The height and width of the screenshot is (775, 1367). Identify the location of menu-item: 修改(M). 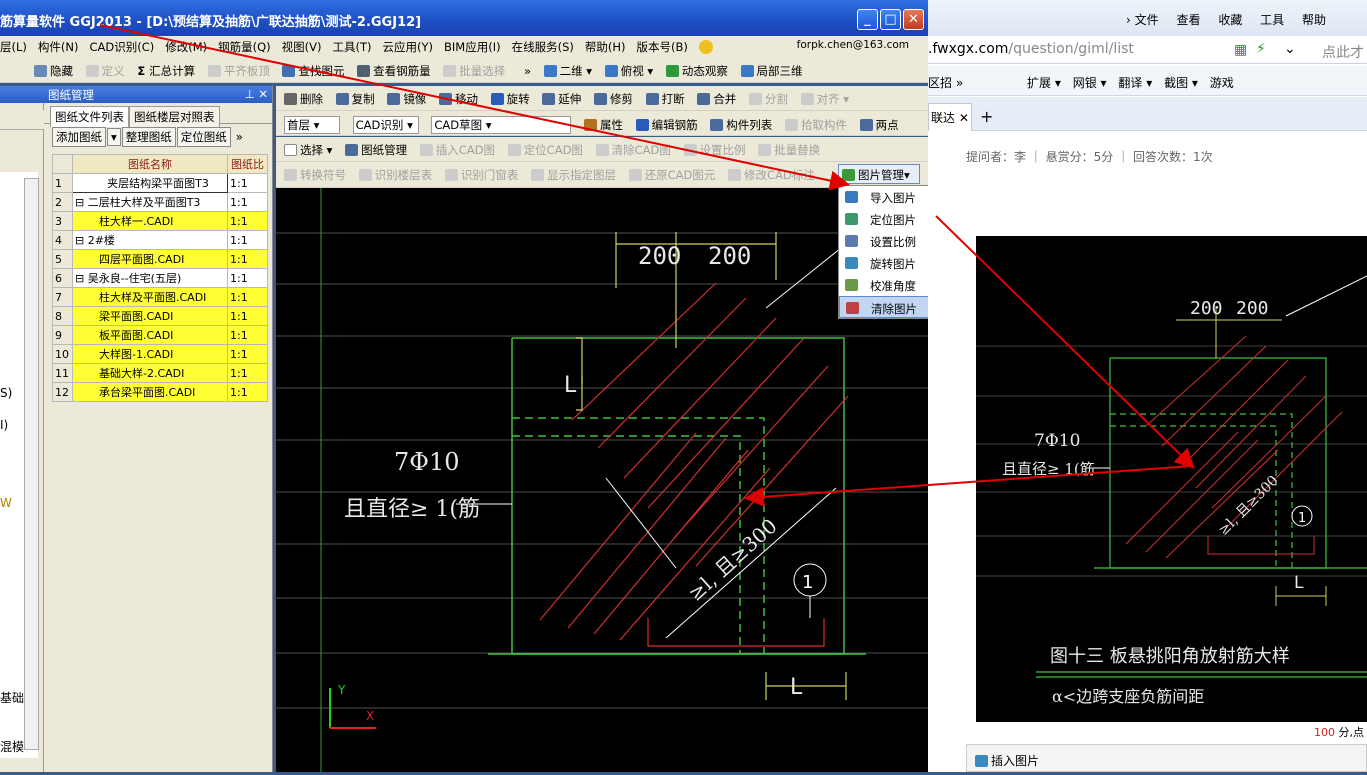
(186, 47).